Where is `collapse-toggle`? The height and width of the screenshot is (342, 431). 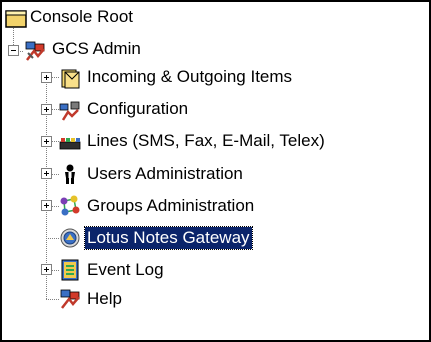
collapse-toggle is located at coordinates (13, 50).